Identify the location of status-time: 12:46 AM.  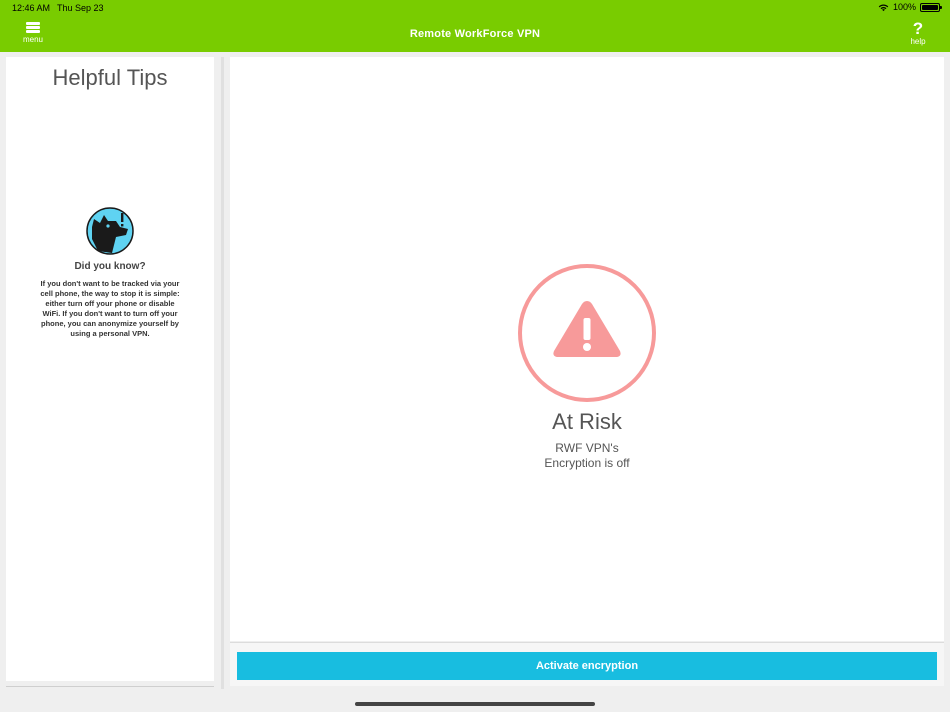
(31, 8).